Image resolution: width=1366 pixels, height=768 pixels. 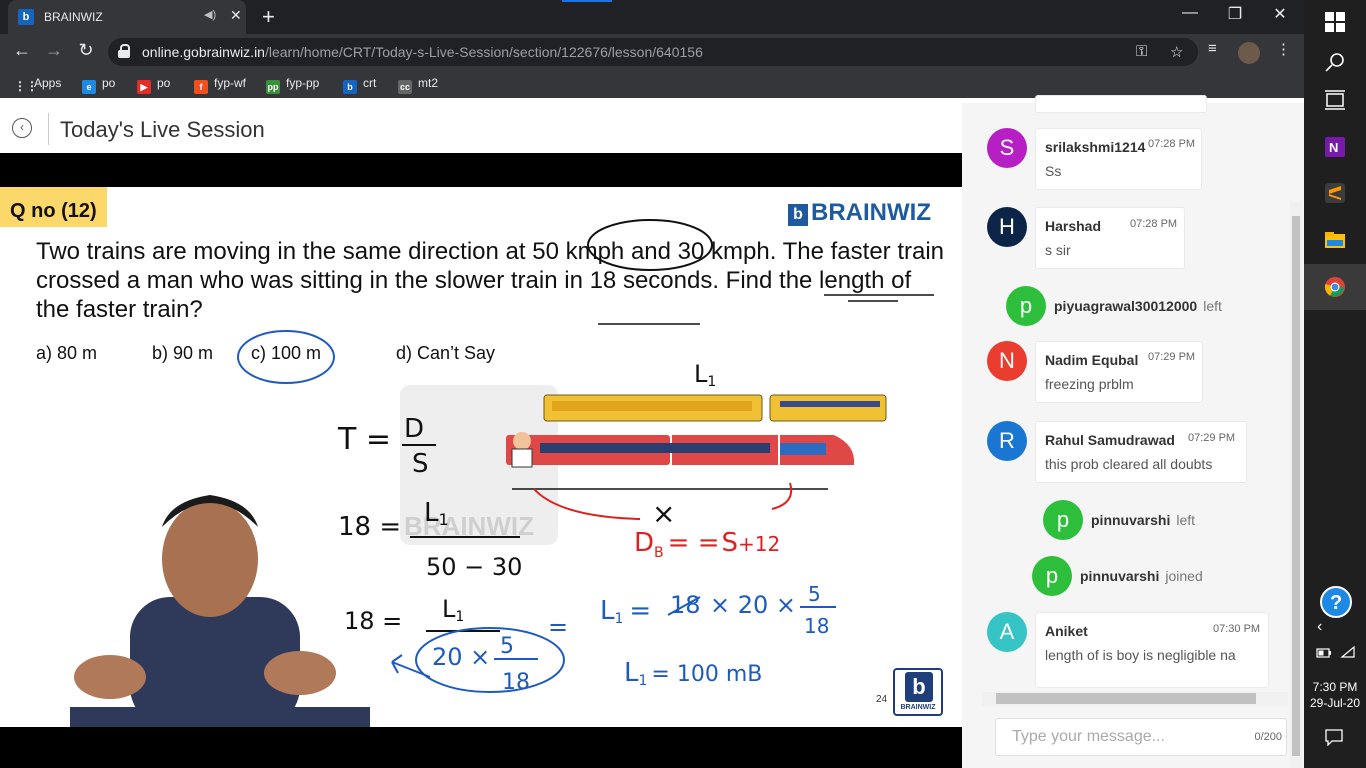 I want to click on bookmark-mt2: cc mt2, so click(x=418, y=85).